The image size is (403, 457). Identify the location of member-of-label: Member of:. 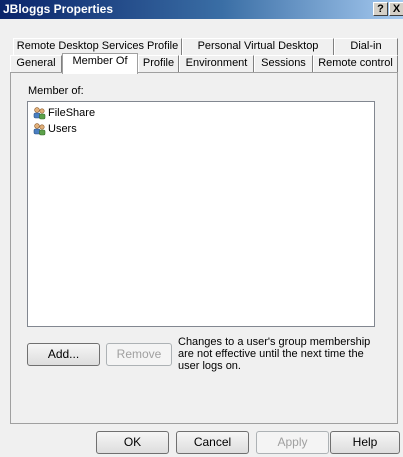
(56, 91).